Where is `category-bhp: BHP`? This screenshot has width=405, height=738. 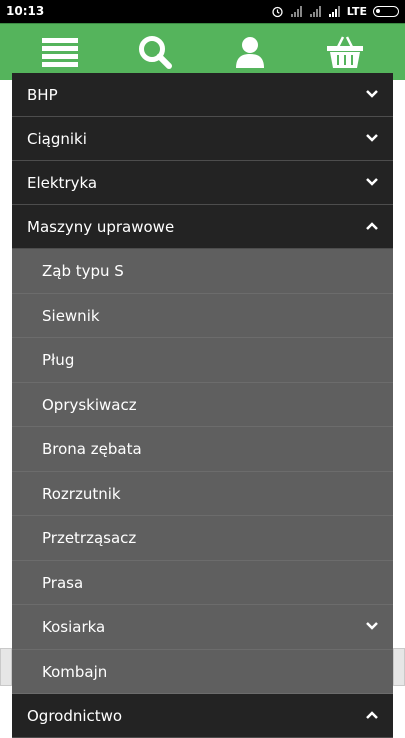 category-bhp: BHP is located at coordinates (202, 95).